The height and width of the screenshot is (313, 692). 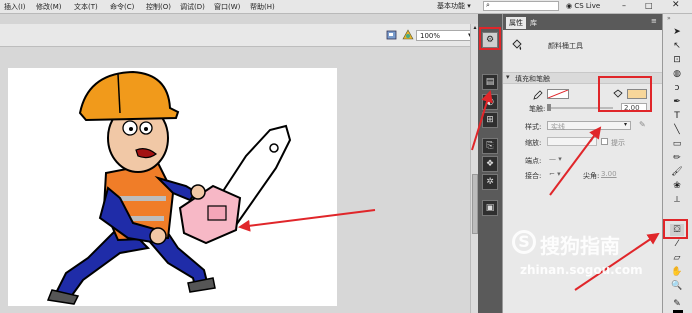 I want to click on transform-panel-icon: ⊞, so click(x=490, y=120).